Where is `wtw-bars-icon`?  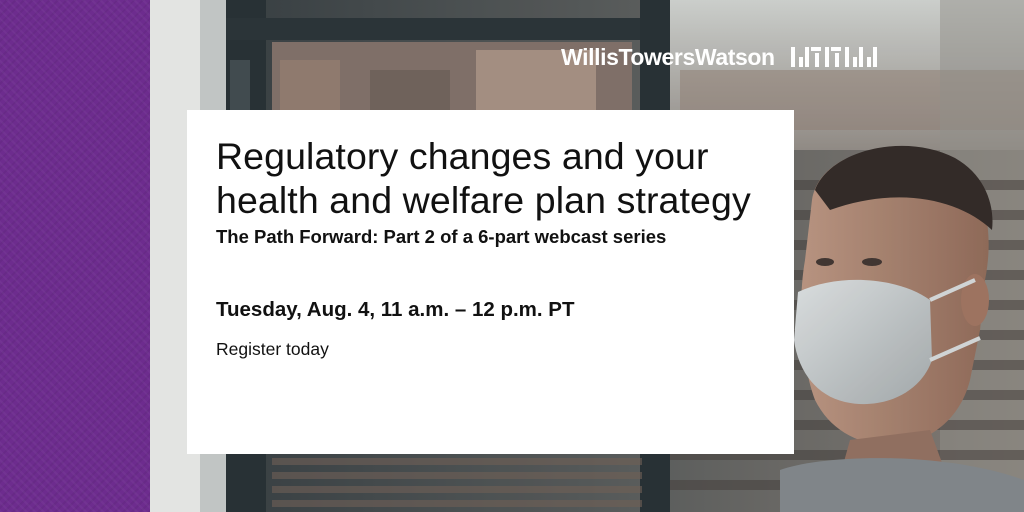
wtw-bars-icon is located at coordinates (833, 57).